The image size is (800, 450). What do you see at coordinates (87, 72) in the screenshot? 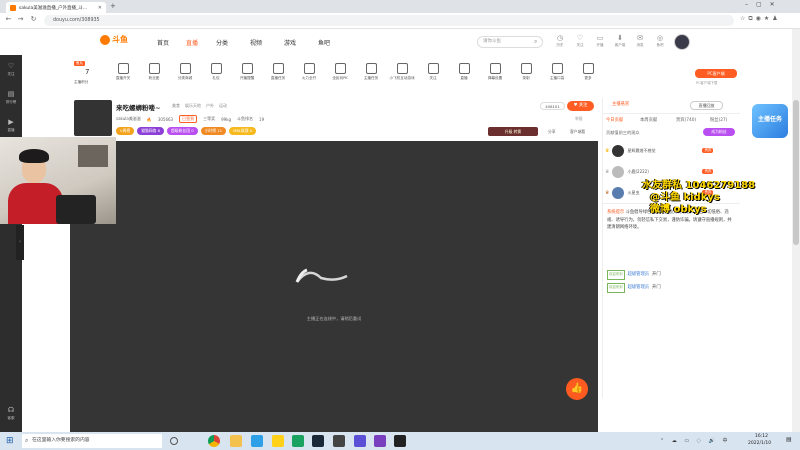
I see `fish-count-value: 7` at bounding box center [87, 72].